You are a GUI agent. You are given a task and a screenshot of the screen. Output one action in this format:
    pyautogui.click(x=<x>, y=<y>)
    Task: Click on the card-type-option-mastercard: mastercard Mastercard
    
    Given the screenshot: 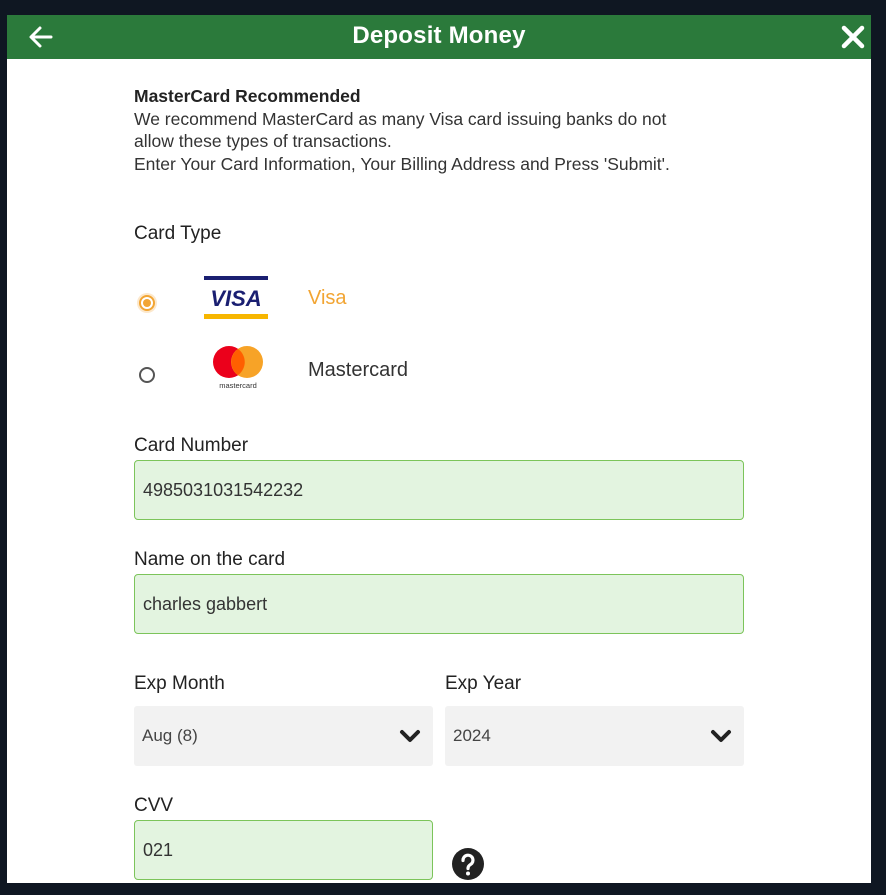 What is the action you would take?
    pyautogui.click(x=334, y=371)
    